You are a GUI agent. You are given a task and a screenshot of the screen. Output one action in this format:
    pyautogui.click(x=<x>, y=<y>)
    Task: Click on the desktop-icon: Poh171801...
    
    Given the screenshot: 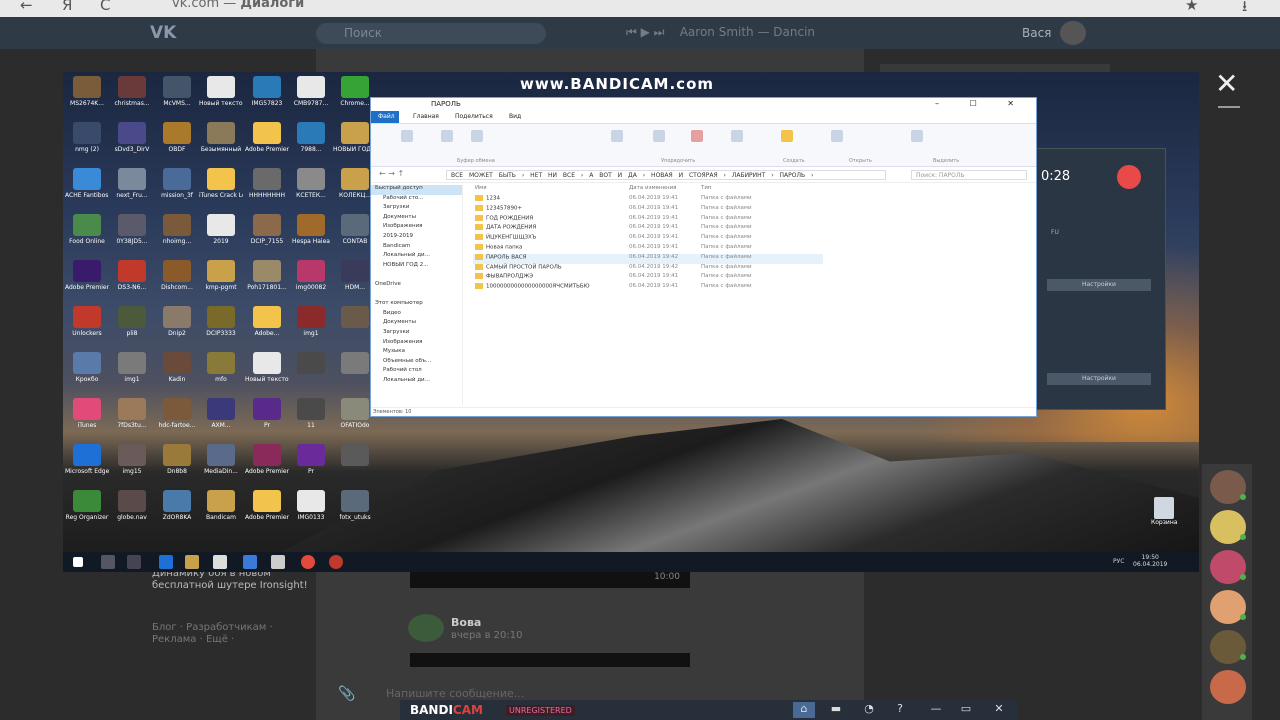 What is the action you would take?
    pyautogui.click(x=267, y=282)
    